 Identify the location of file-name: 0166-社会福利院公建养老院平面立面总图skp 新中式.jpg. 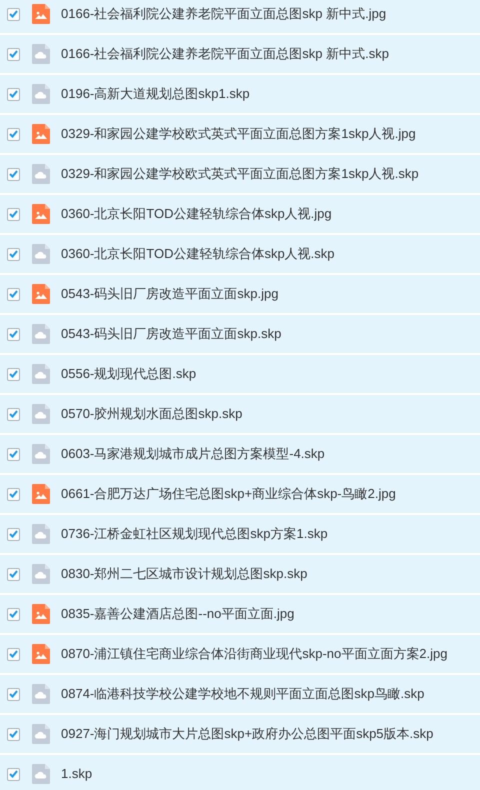
(223, 14).